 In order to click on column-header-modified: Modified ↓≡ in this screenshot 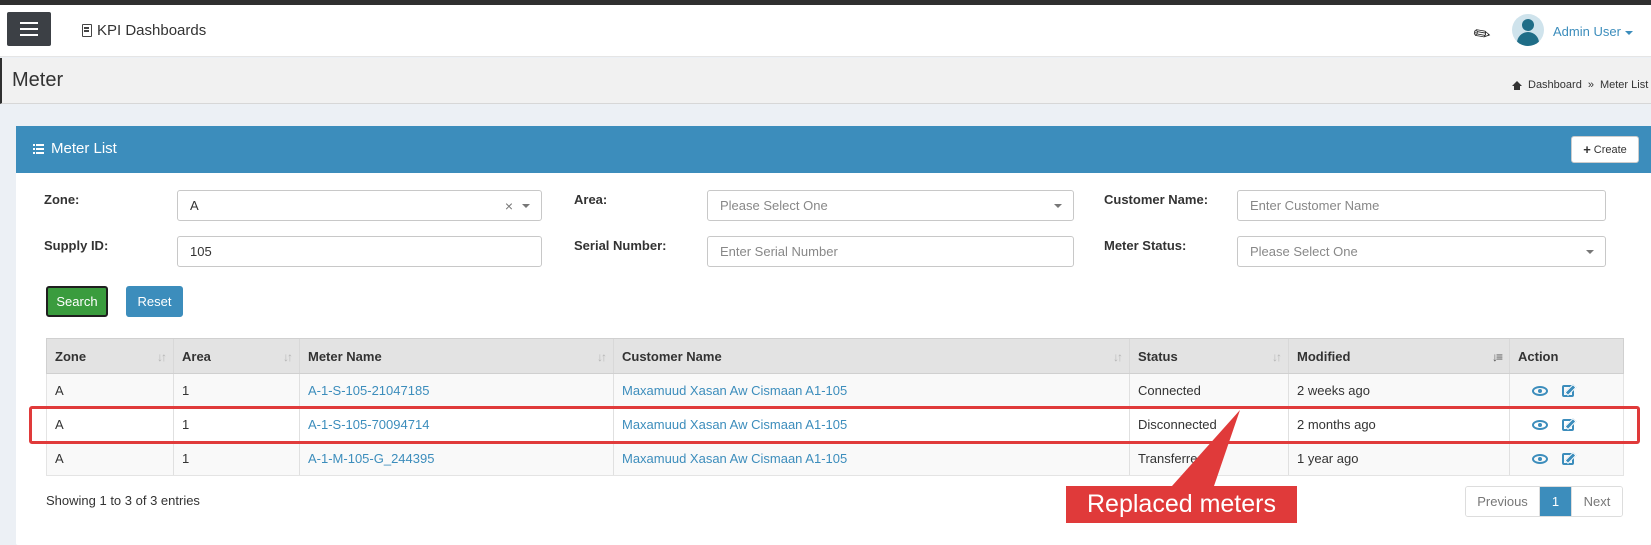, I will do `click(1399, 356)`.